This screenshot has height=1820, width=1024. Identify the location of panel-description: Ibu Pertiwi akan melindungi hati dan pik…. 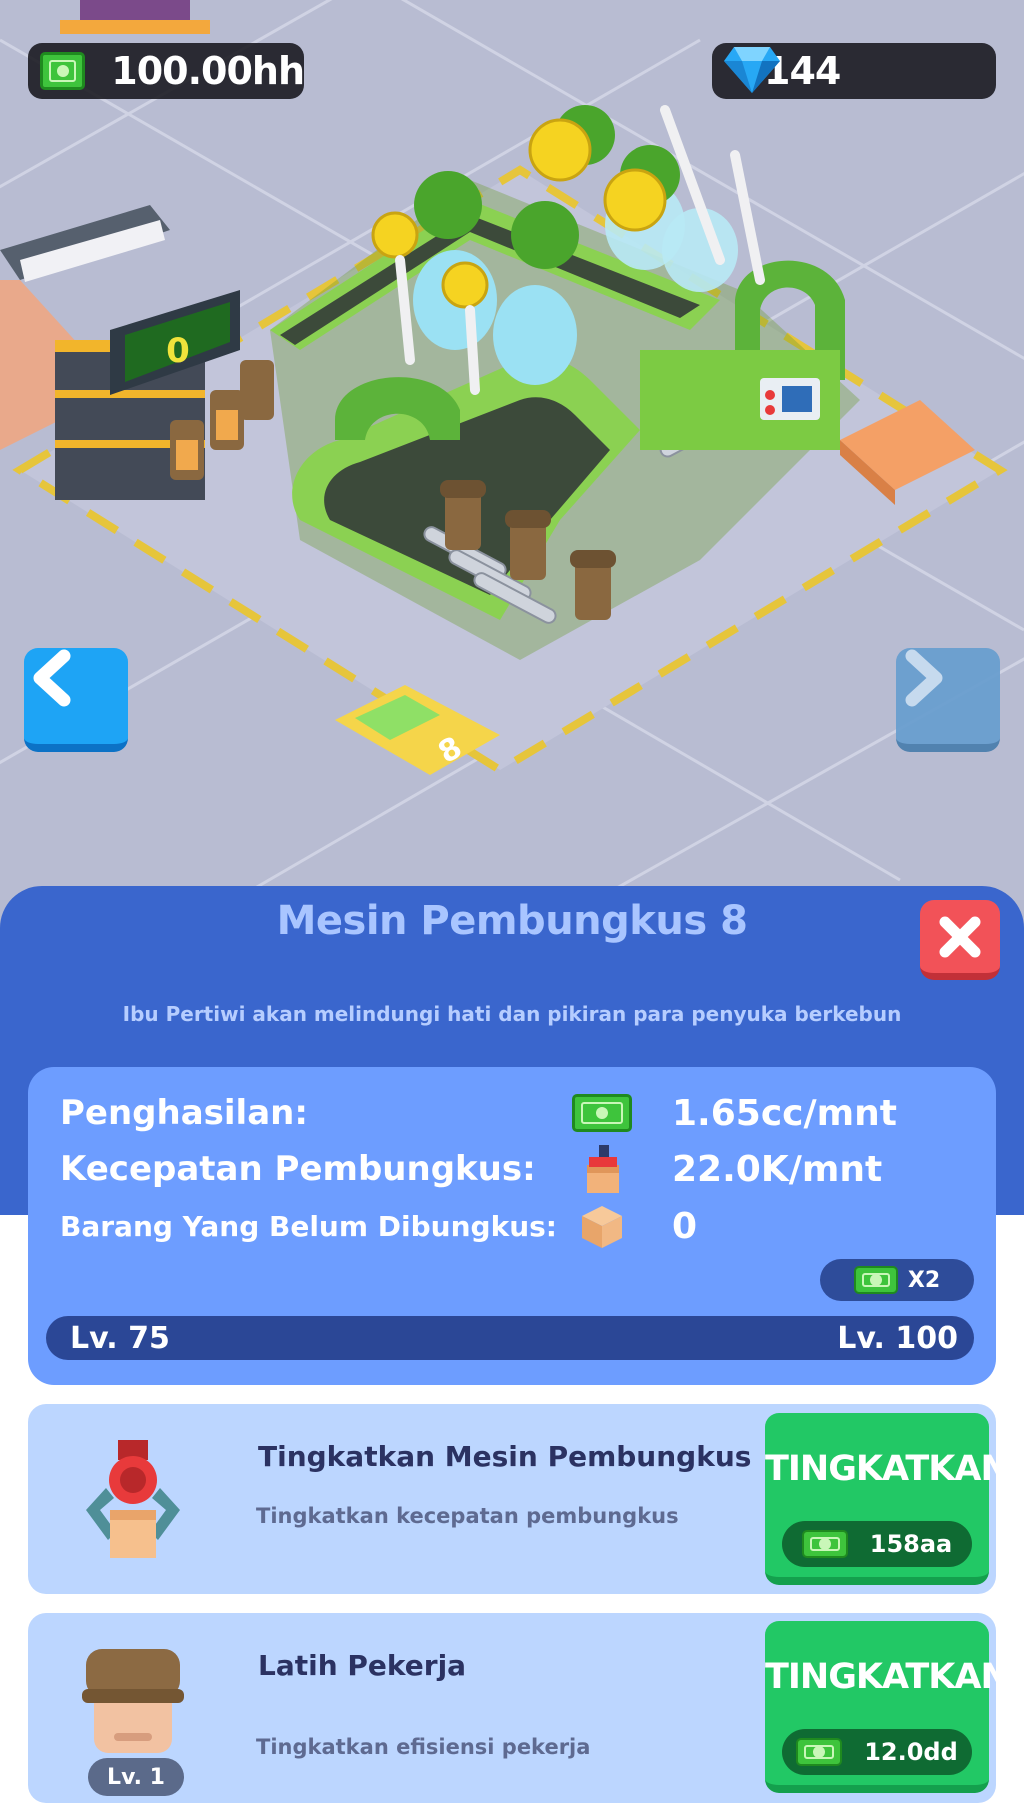
(512, 1014).